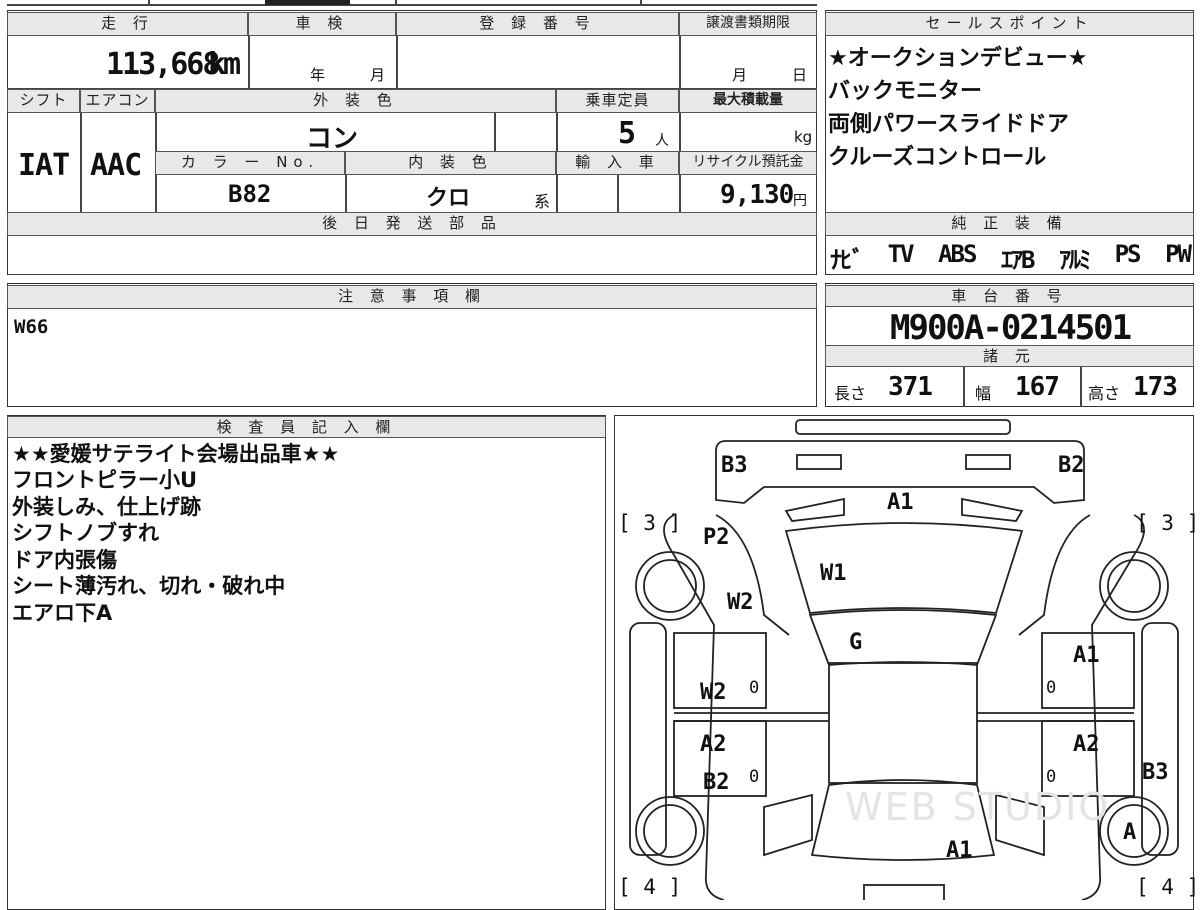  Describe the element at coordinates (1086, 744) in the screenshot. I see `mark-a2-right: A2` at that location.